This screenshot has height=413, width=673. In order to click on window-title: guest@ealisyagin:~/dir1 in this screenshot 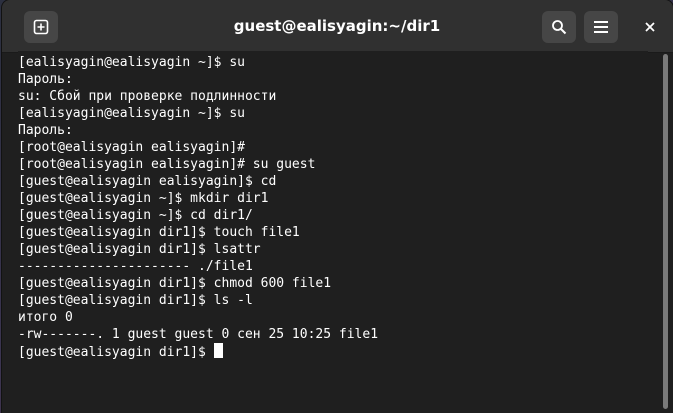, I will do `click(337, 26)`.